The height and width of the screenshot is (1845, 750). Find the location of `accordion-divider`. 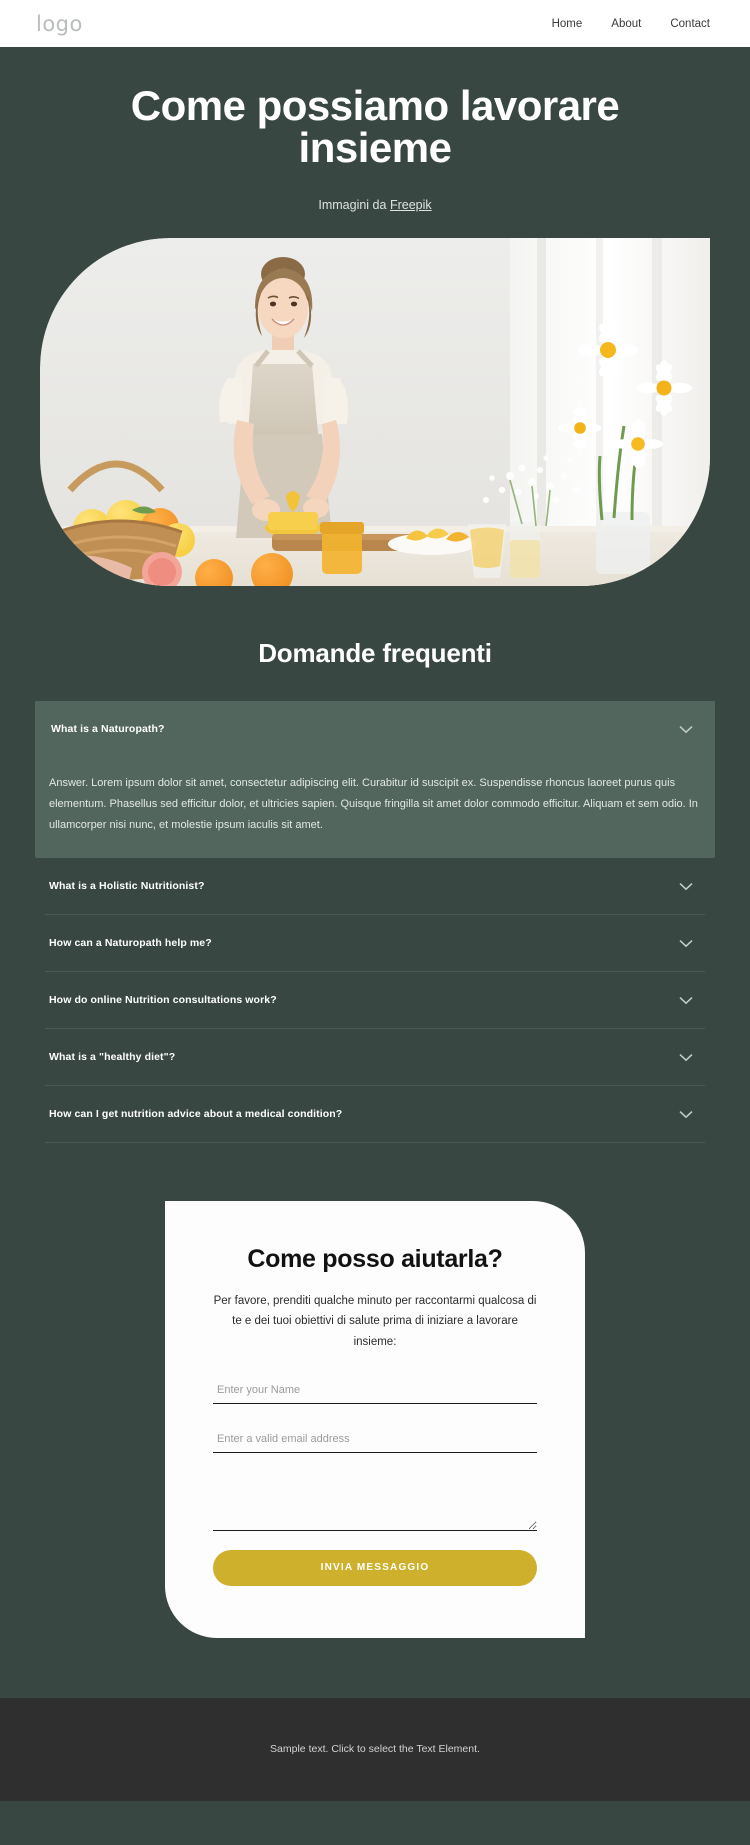

accordion-divider is located at coordinates (375, 1143).